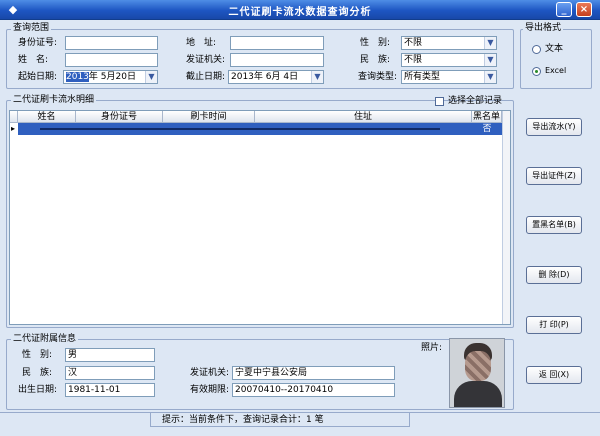  Describe the element at coordinates (33, 60) in the screenshot. I see `name-label: 姓 名:` at that location.